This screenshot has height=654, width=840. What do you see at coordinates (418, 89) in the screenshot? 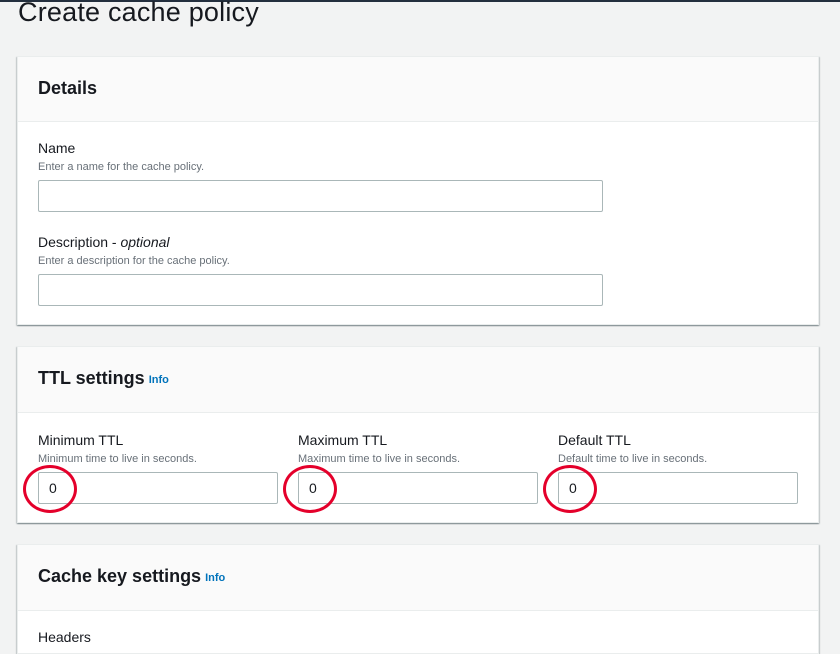
I see `details-panel-header: Details` at bounding box center [418, 89].